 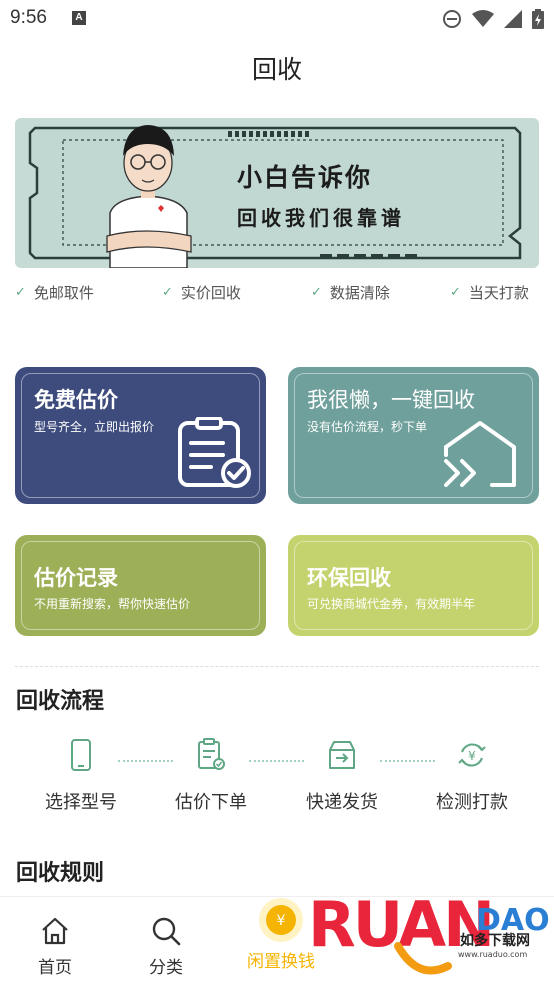 What do you see at coordinates (81, 755) in the screenshot?
I see `phone-icon` at bounding box center [81, 755].